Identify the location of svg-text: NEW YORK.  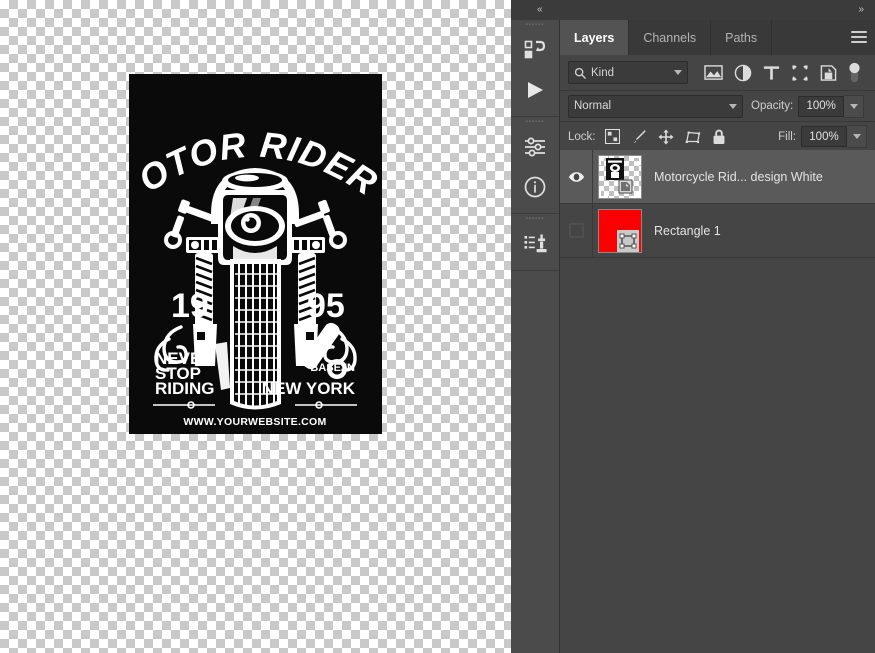
(309, 388).